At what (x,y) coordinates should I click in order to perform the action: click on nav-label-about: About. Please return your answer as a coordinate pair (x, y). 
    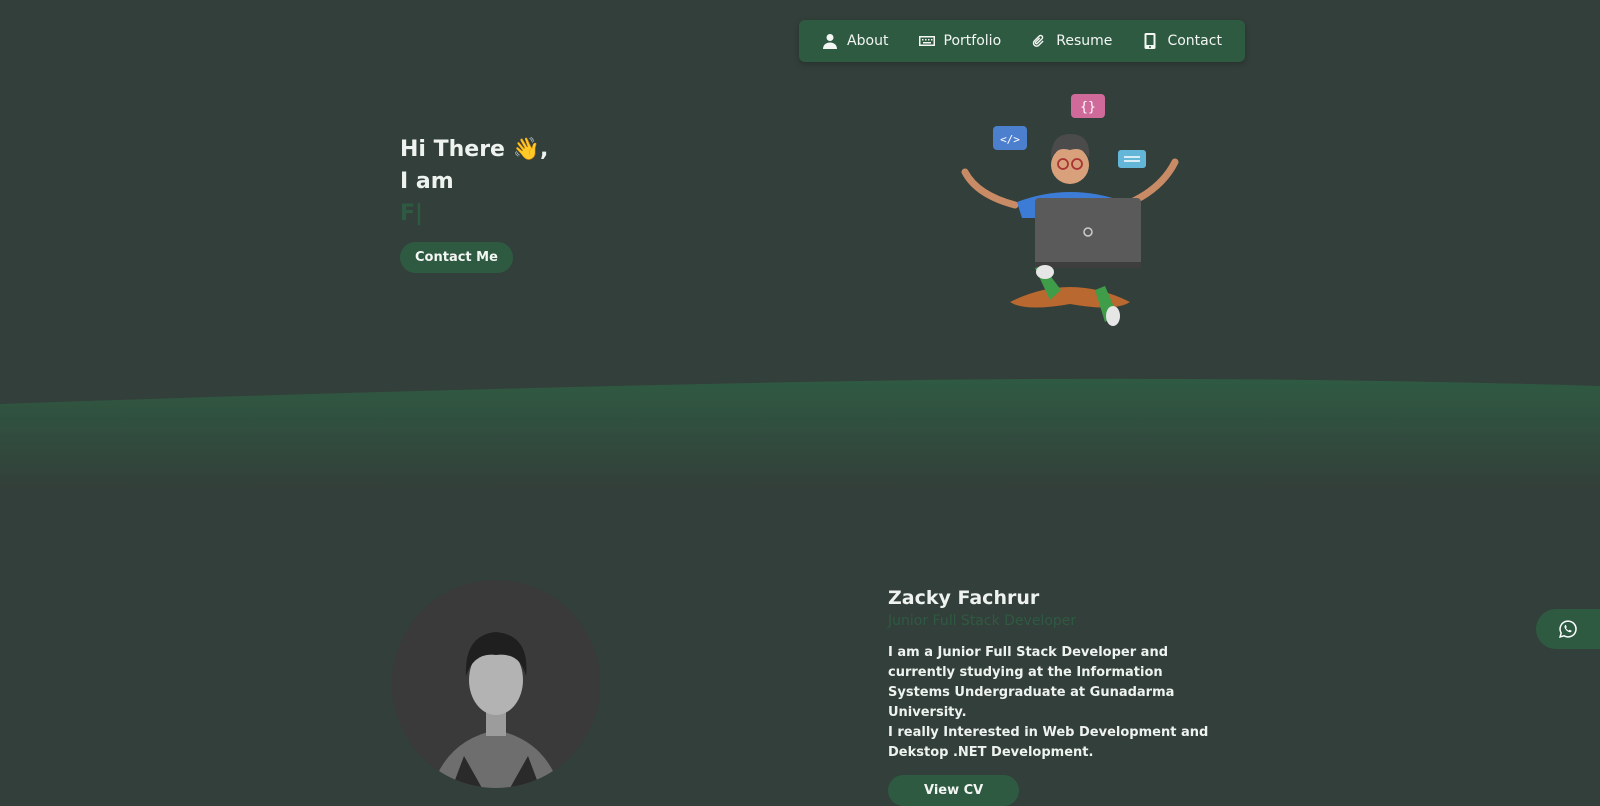
    Looking at the image, I should click on (868, 41).